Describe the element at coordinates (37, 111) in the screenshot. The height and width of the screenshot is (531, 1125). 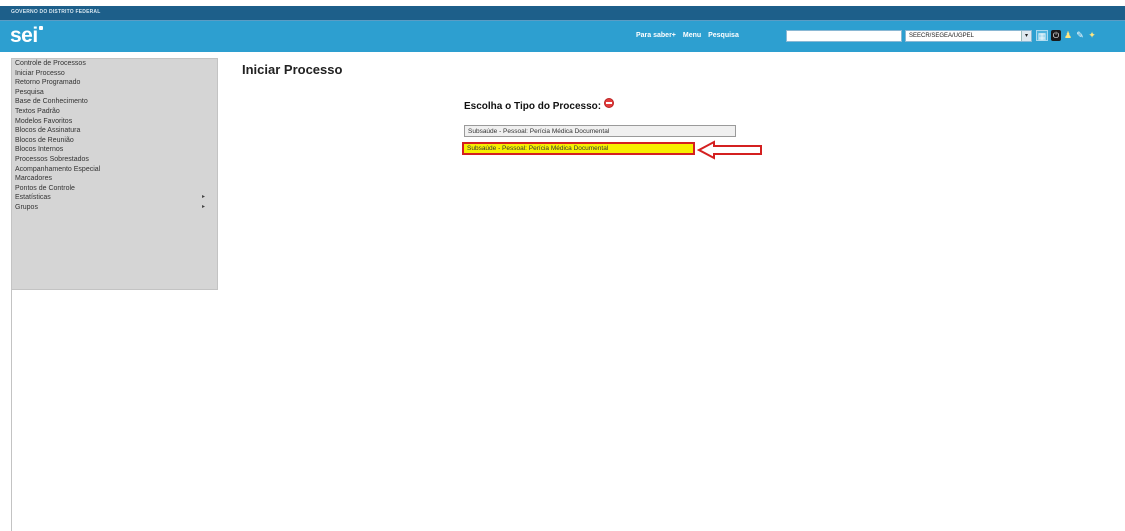
I see `menu-item-label: Textos Padrão` at that location.